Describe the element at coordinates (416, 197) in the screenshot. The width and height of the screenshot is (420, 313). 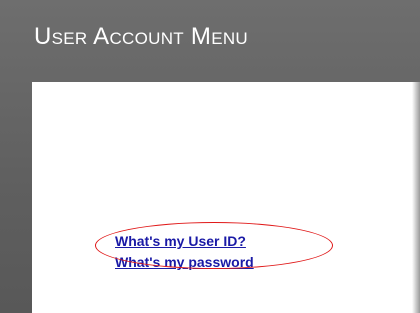
I see `panel-edge-shadow` at that location.